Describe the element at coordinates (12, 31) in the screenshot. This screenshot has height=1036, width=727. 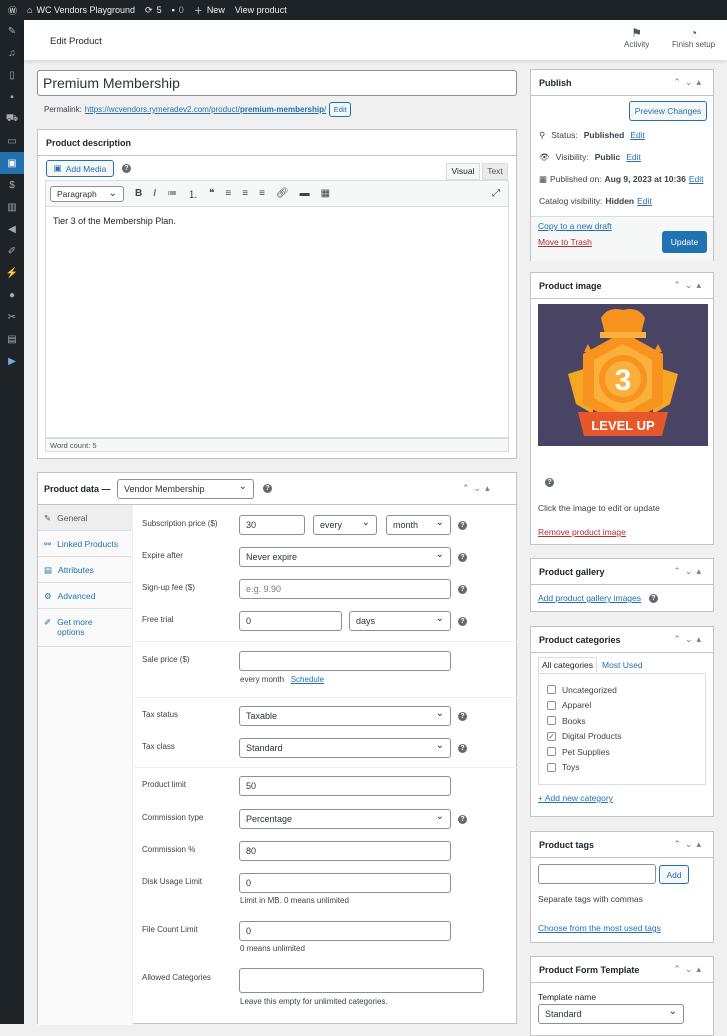
I see `pin-icon: ✎` at that location.